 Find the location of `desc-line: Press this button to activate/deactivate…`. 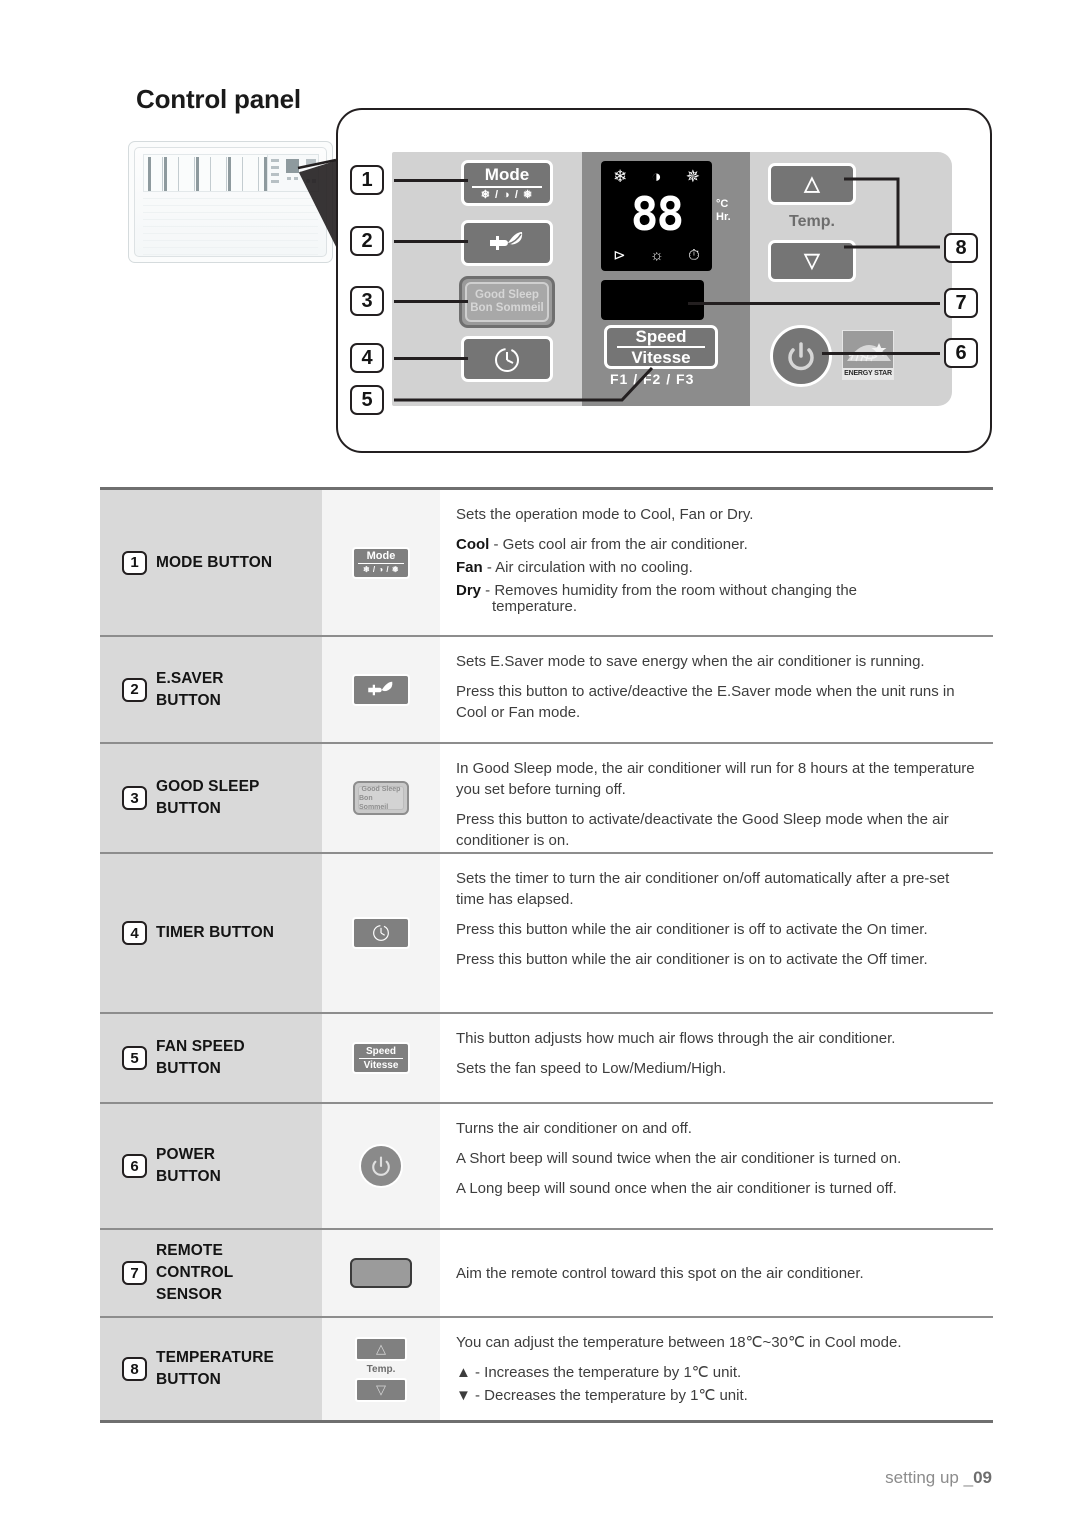

desc-line: Press this button to activate/deactivate… is located at coordinates (702, 830).